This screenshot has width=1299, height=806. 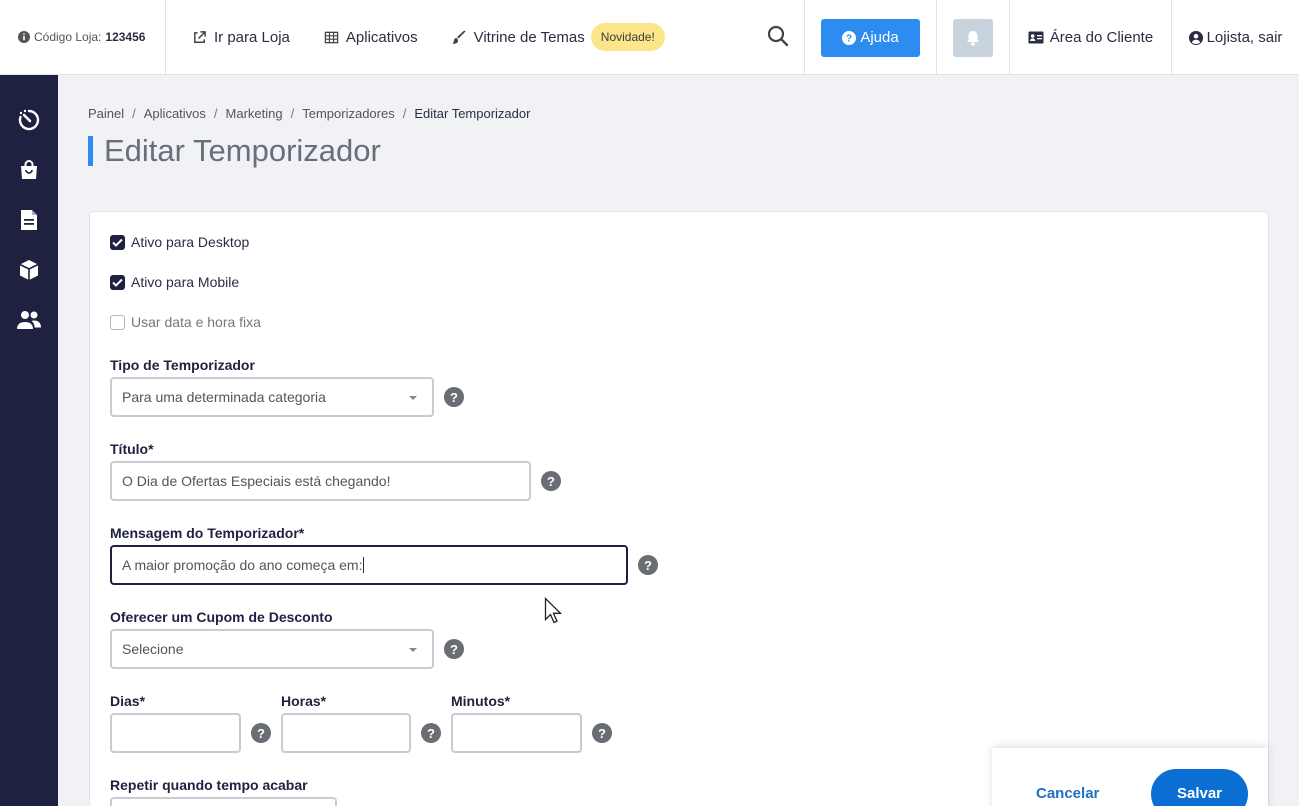 I want to click on active-mobile-label: Ativo para Mobile, so click(x=185, y=282).